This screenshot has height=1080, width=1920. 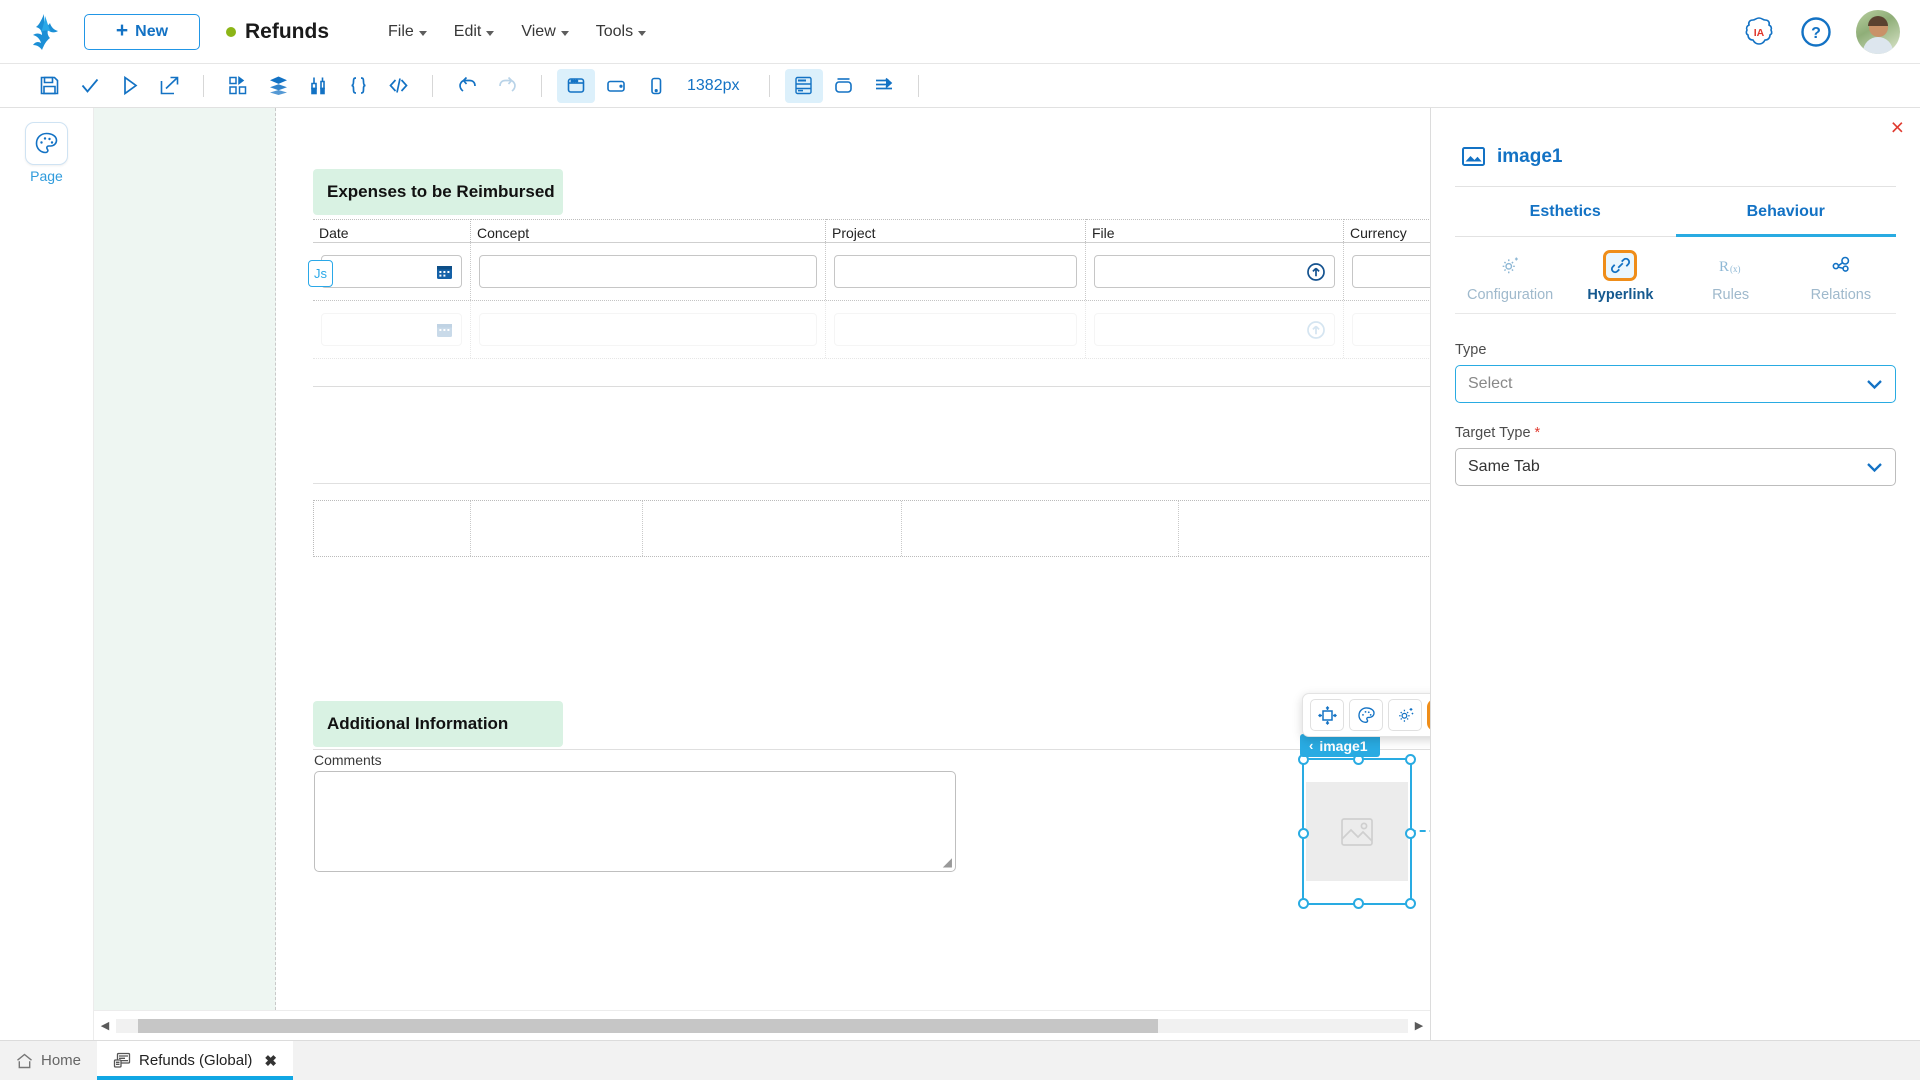 What do you see at coordinates (318, 86) in the screenshot?
I see `pens-tools-button` at bounding box center [318, 86].